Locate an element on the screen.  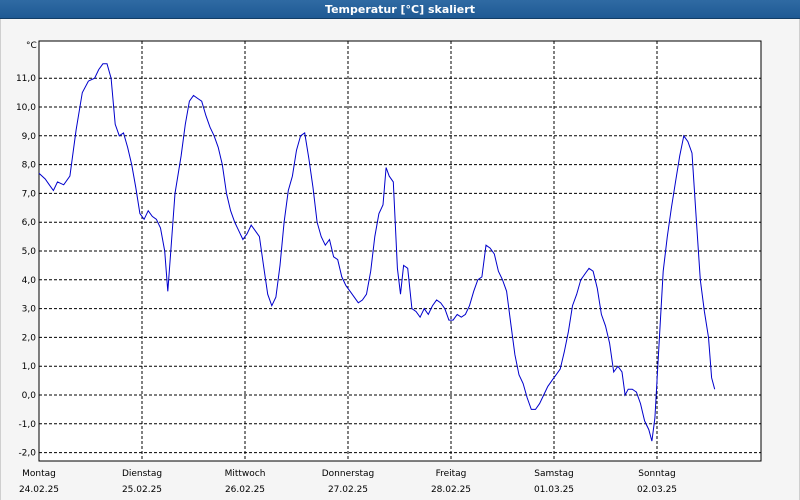
y-tick-label: 5,0 is located at coordinates (29, 252).